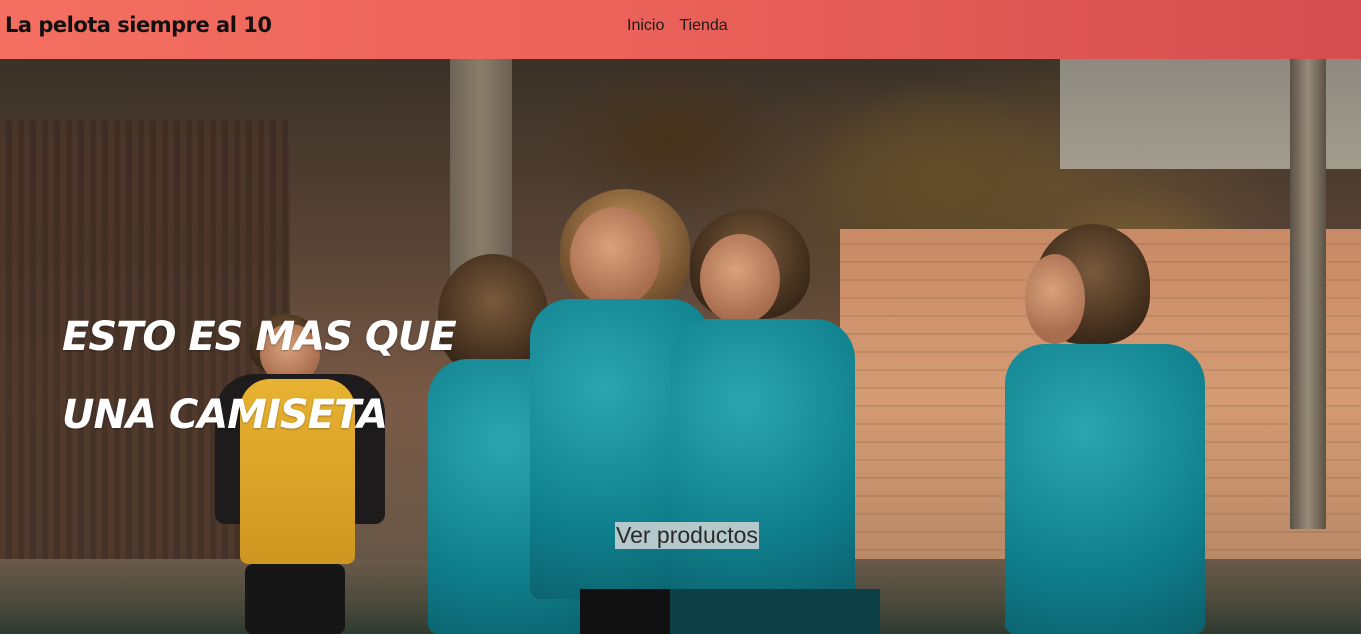 This screenshot has width=1361, height=634. What do you see at coordinates (677, 26) in the screenshot?
I see `main-nav: Inicio Tienda` at bounding box center [677, 26].